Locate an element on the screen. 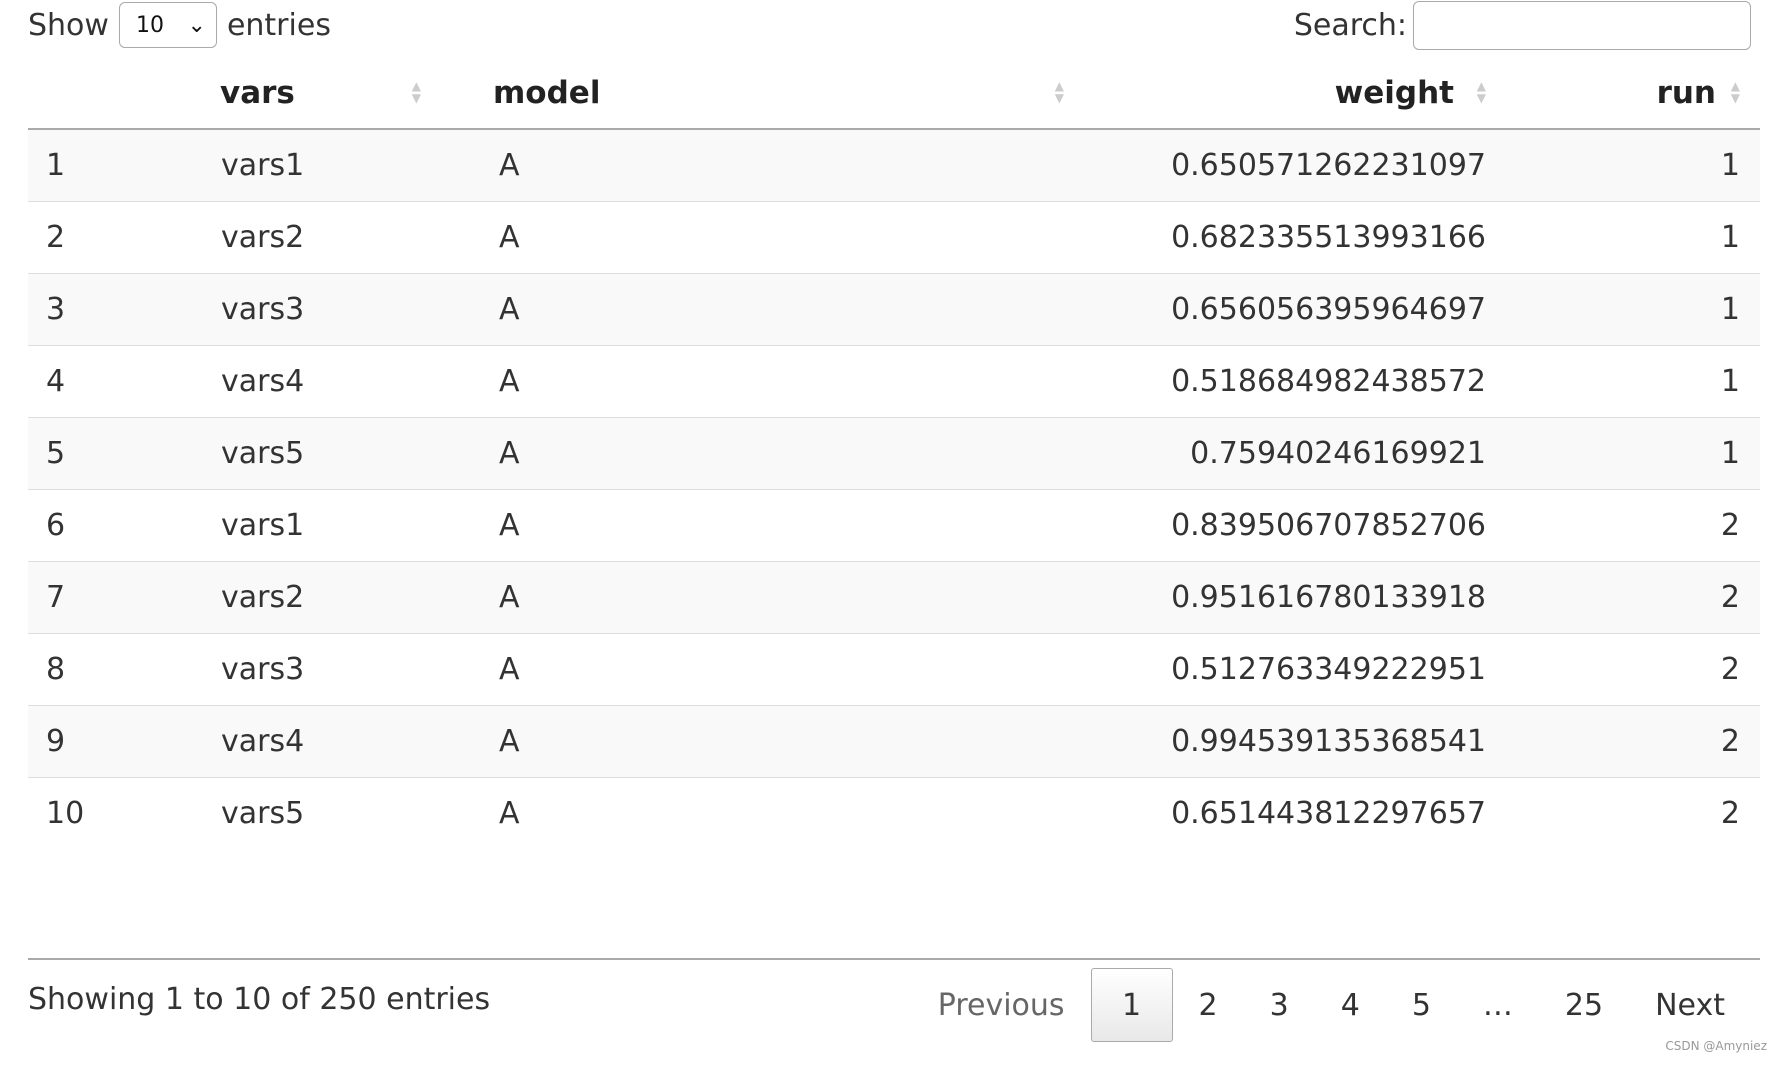  column-header-weight: weight ▲ ▼ is located at coordinates (1286, 94).